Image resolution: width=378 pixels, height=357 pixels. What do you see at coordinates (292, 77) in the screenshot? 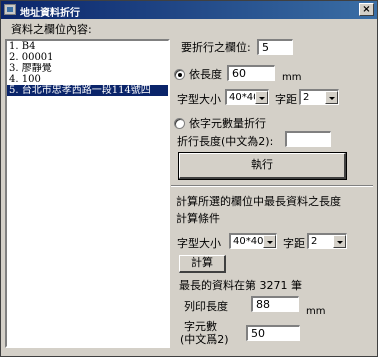
I see `length-unit: mm` at bounding box center [292, 77].